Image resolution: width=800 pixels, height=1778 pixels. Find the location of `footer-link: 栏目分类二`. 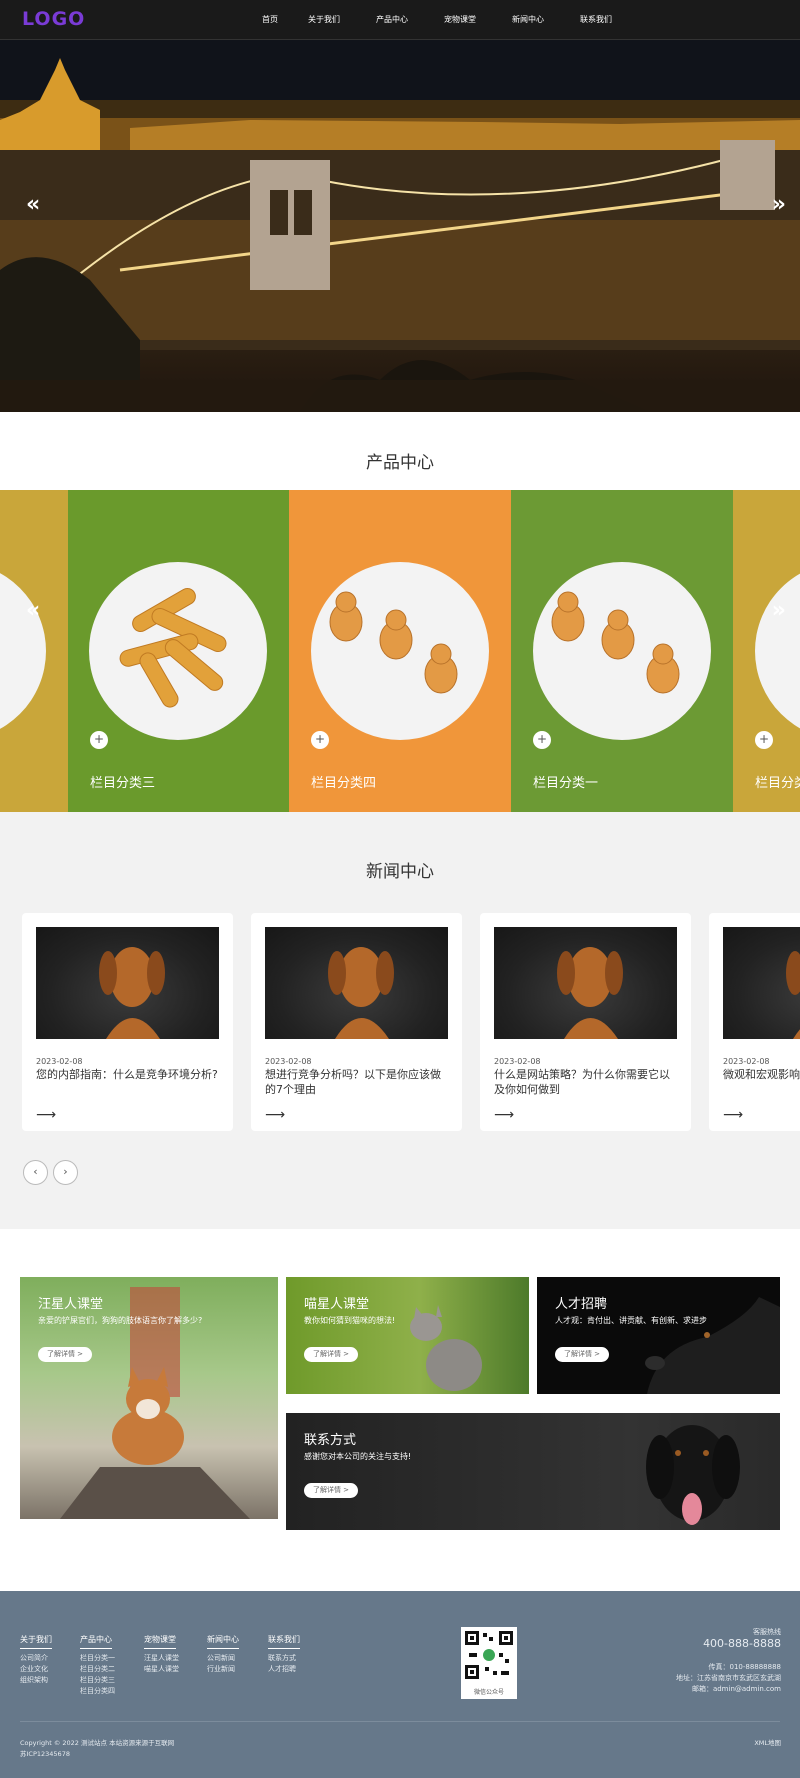

footer-link: 栏目分类二 is located at coordinates (97, 1669).